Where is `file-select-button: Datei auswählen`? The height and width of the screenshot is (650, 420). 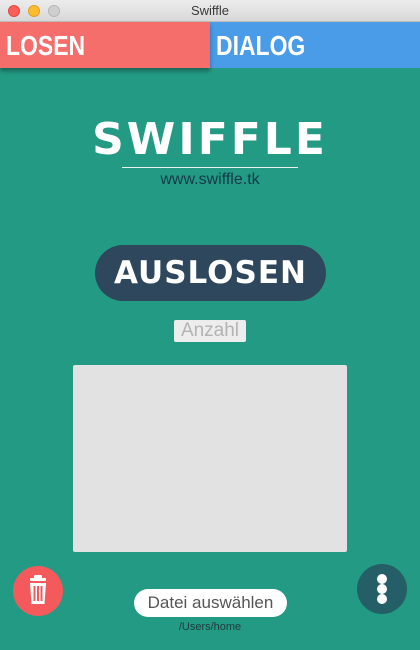
file-select-button: Datei auswählen is located at coordinates (210, 603).